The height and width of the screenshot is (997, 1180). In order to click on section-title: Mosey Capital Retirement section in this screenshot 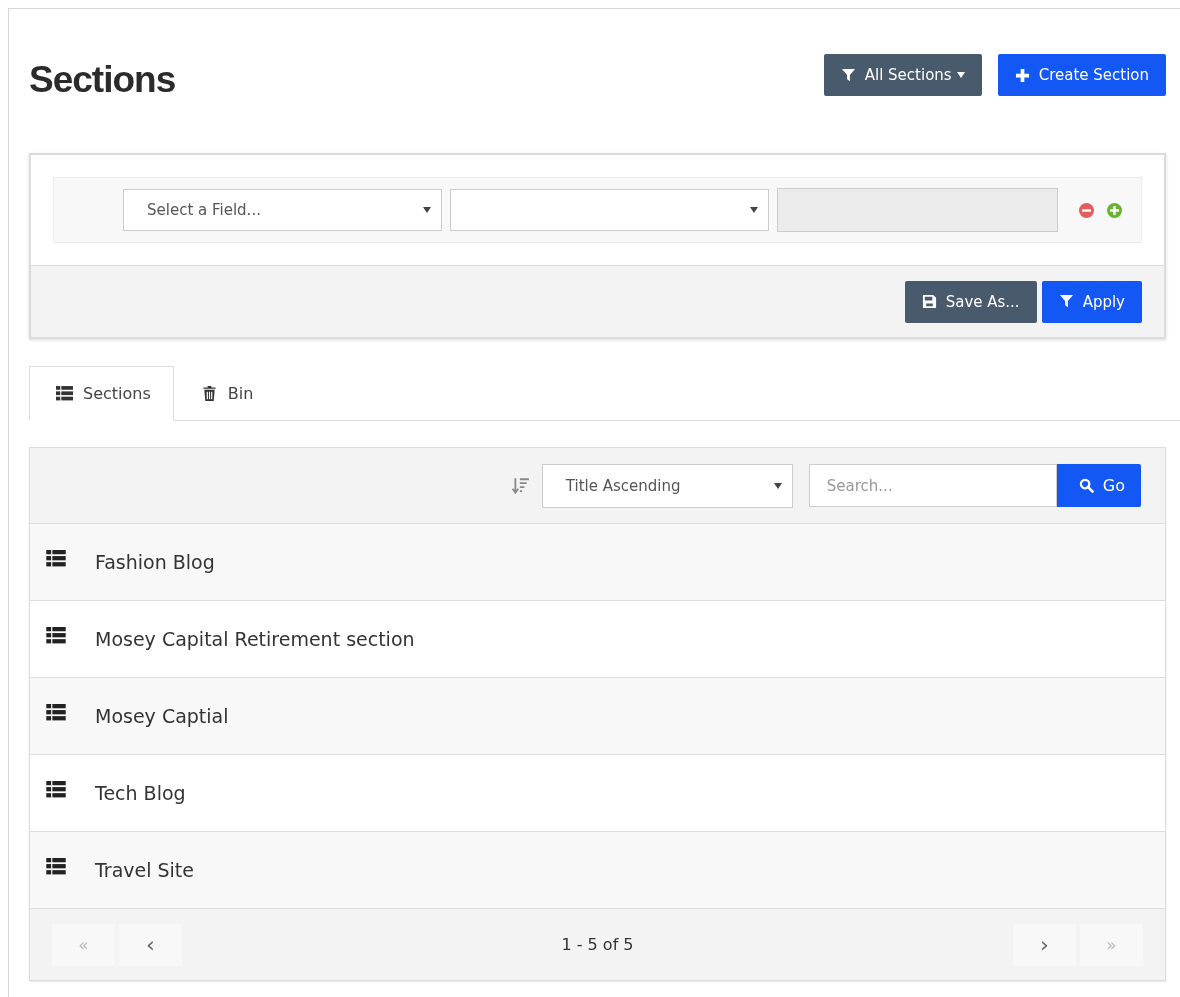, I will do `click(255, 639)`.